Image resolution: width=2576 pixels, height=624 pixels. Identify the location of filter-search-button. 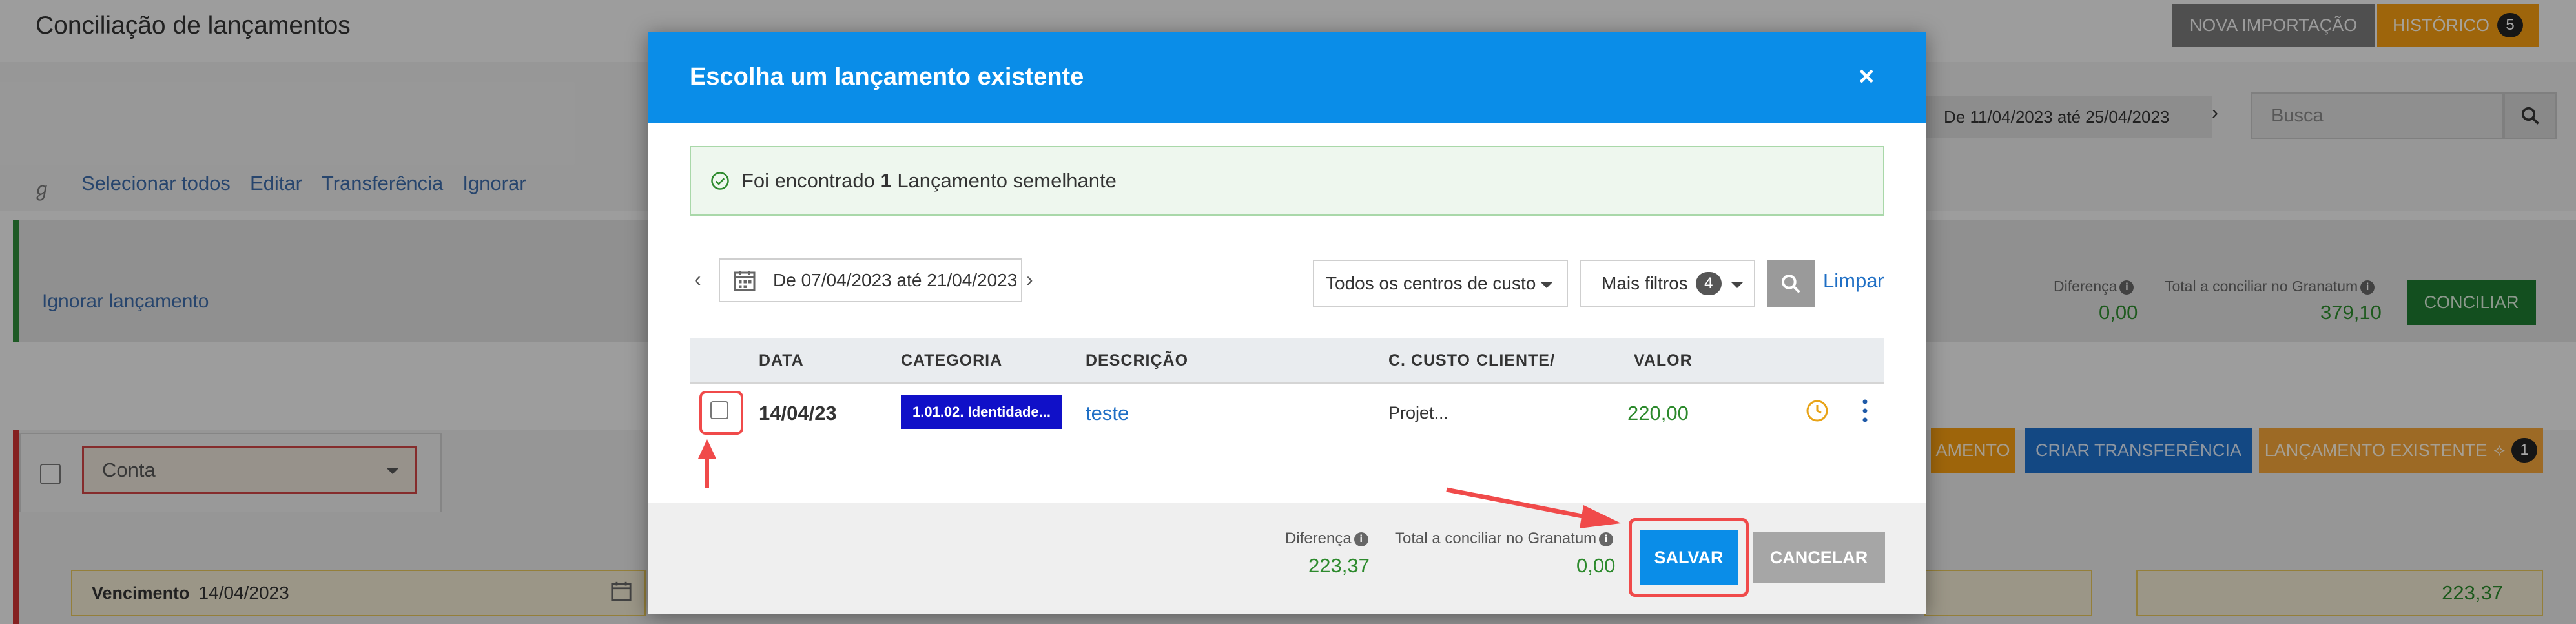
(1791, 283).